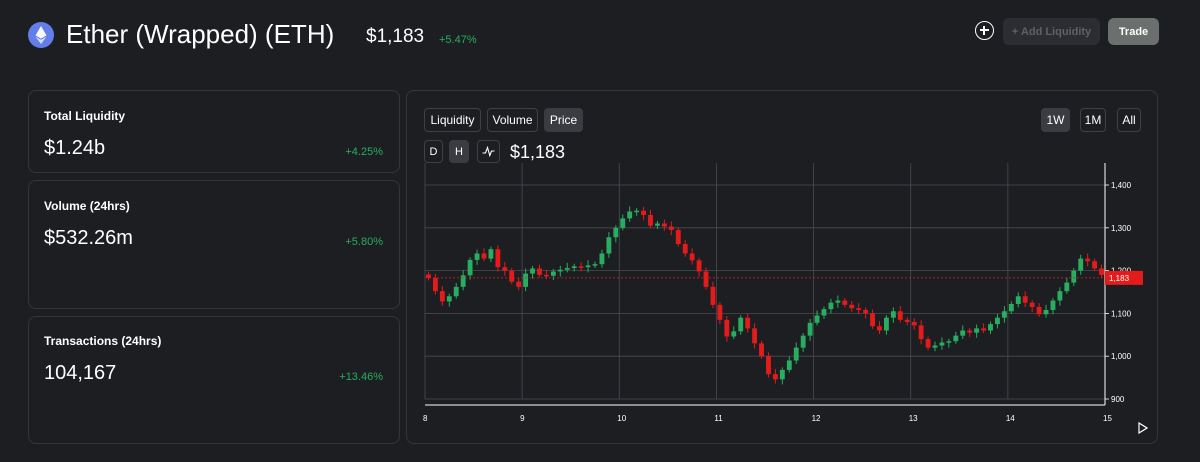 The height and width of the screenshot is (462, 1200). What do you see at coordinates (1010, 418) in the screenshot?
I see `x-tick-label: 14` at bounding box center [1010, 418].